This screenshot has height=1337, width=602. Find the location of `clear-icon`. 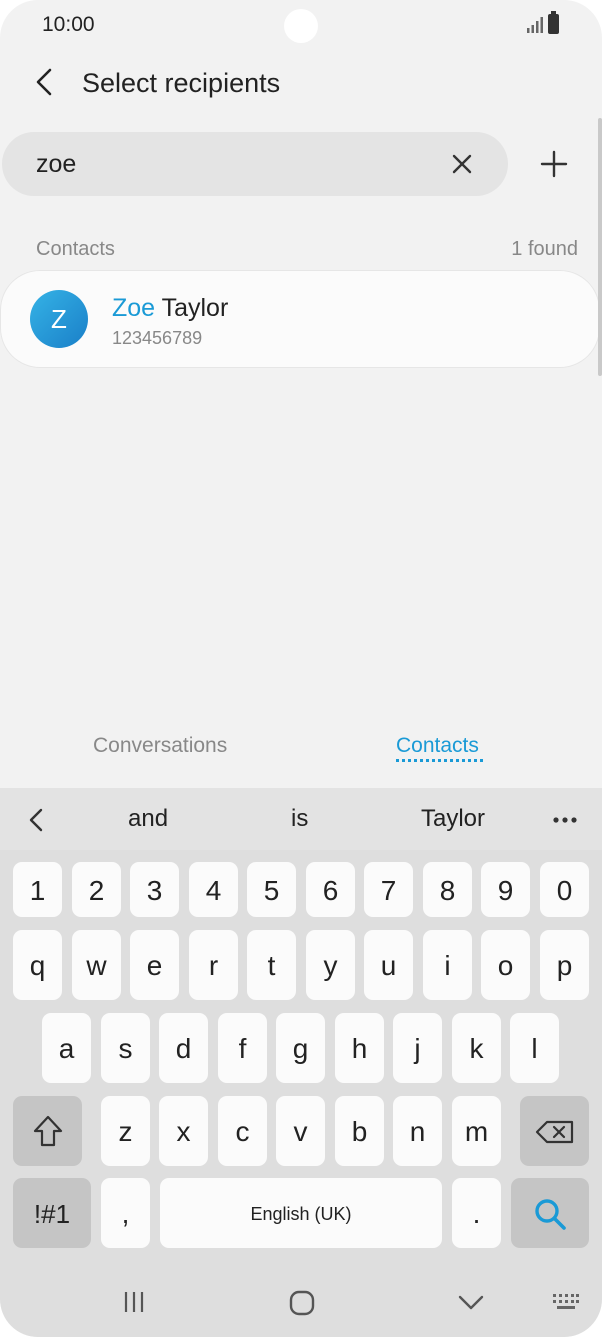

clear-icon is located at coordinates (462, 164).